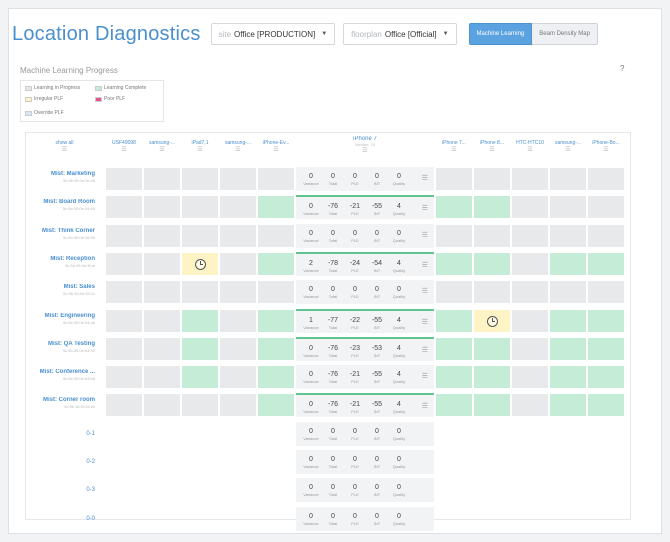 The image size is (670, 542). What do you see at coordinates (64, 349) in the screenshot?
I see `row-label: Mist: QA Testing 5c:5b:35:0e:04:42` at bounding box center [64, 349].